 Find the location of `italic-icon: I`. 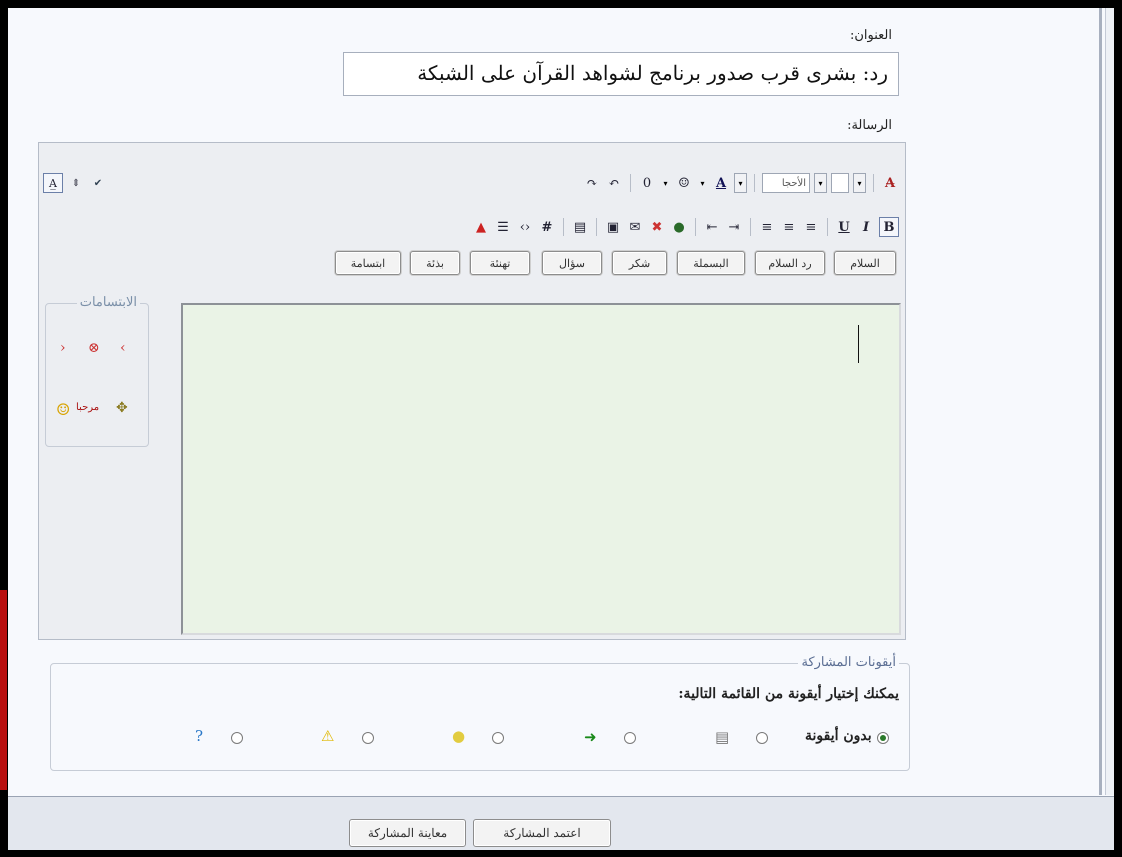

italic-icon: I is located at coordinates (866, 227).